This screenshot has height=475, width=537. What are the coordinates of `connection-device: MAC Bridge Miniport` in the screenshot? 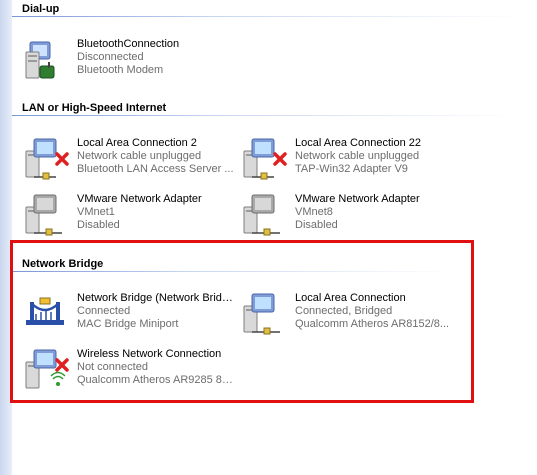 It's located at (128, 324).